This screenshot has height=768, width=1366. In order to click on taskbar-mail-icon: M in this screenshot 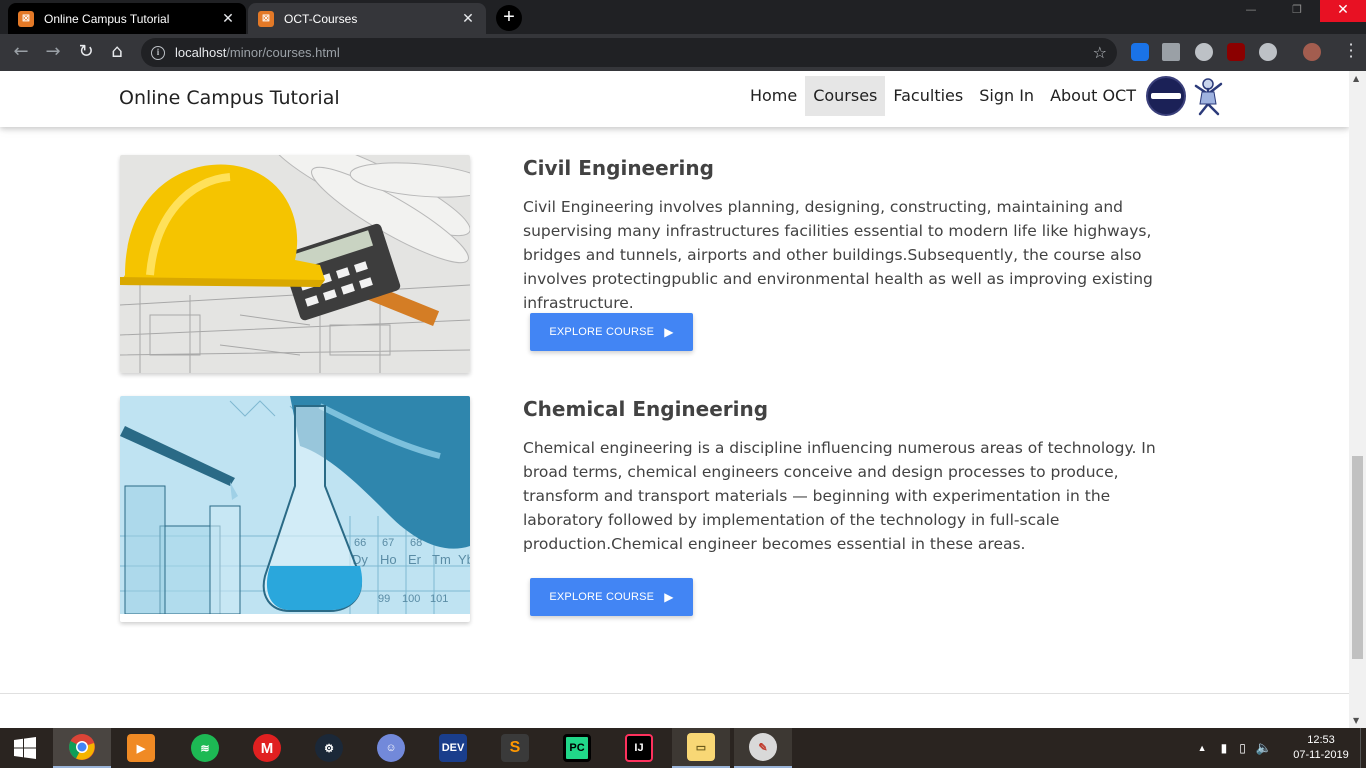, I will do `click(267, 748)`.